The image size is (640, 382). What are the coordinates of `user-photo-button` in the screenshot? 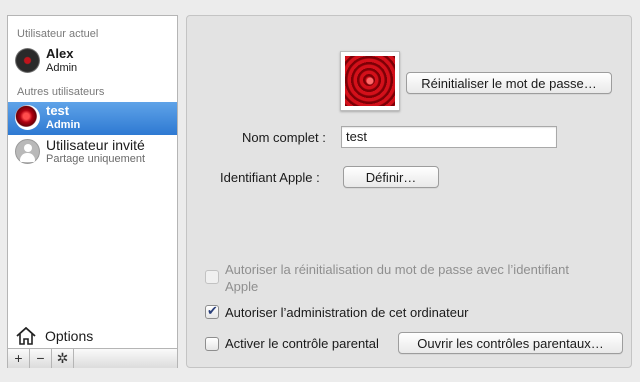 It's located at (370, 81).